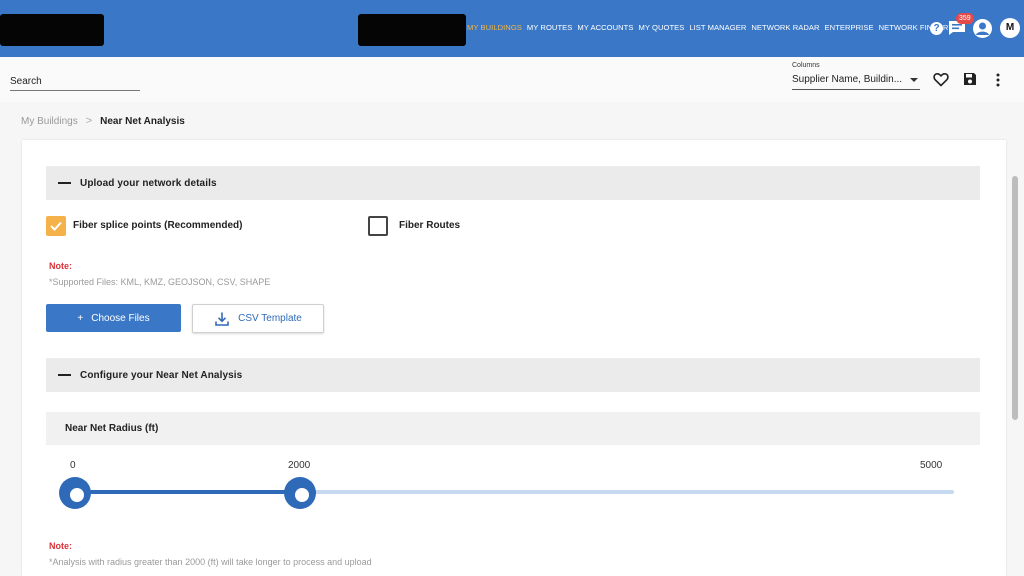 The height and width of the screenshot is (576, 1024). Describe the element at coordinates (75, 82) in the screenshot. I see `search-input` at that location.